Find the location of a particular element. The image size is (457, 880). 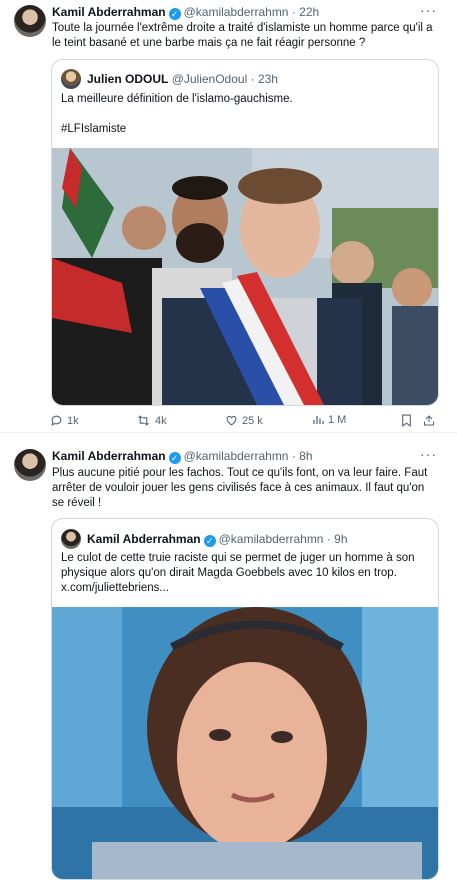

share-icon is located at coordinates (429, 420).